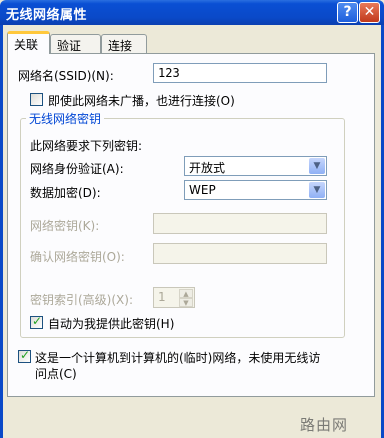 This screenshot has width=384, height=438. I want to click on broadcast-checkbox-label: 即使此网络未广播，也进行连接(O), so click(141, 101).